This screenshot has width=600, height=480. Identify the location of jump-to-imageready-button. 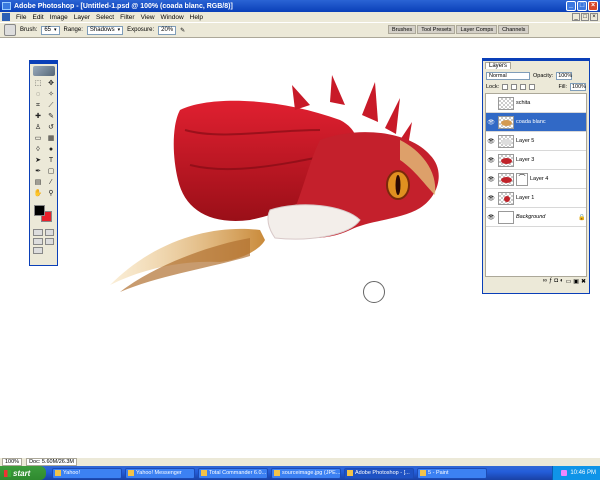
(38, 250).